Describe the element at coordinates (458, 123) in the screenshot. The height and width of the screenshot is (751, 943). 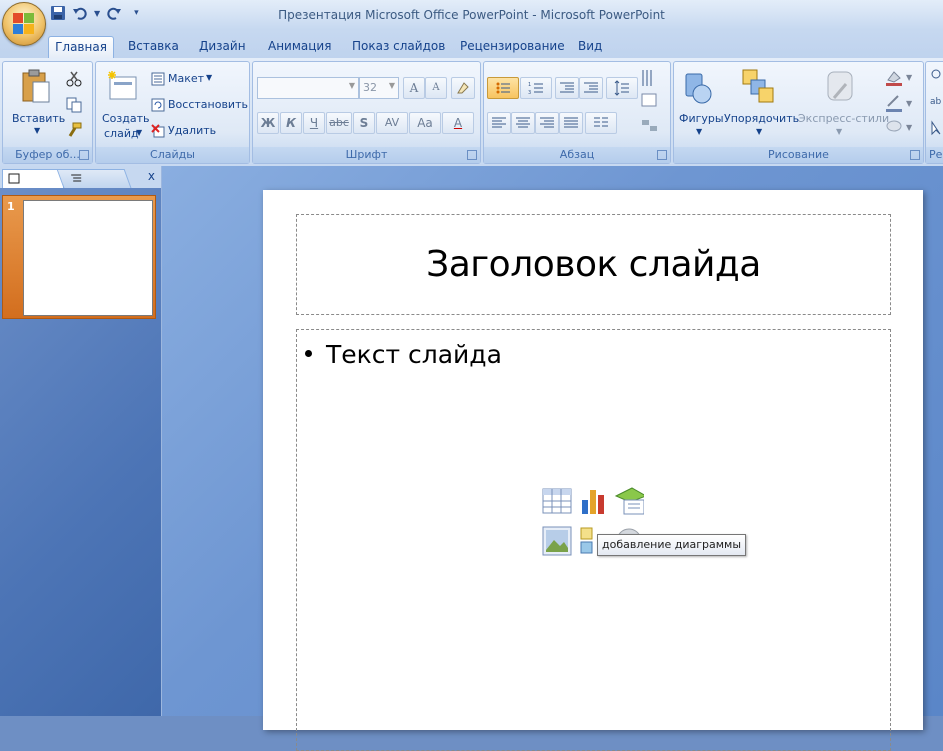
I see `font-color-button: A` at that location.